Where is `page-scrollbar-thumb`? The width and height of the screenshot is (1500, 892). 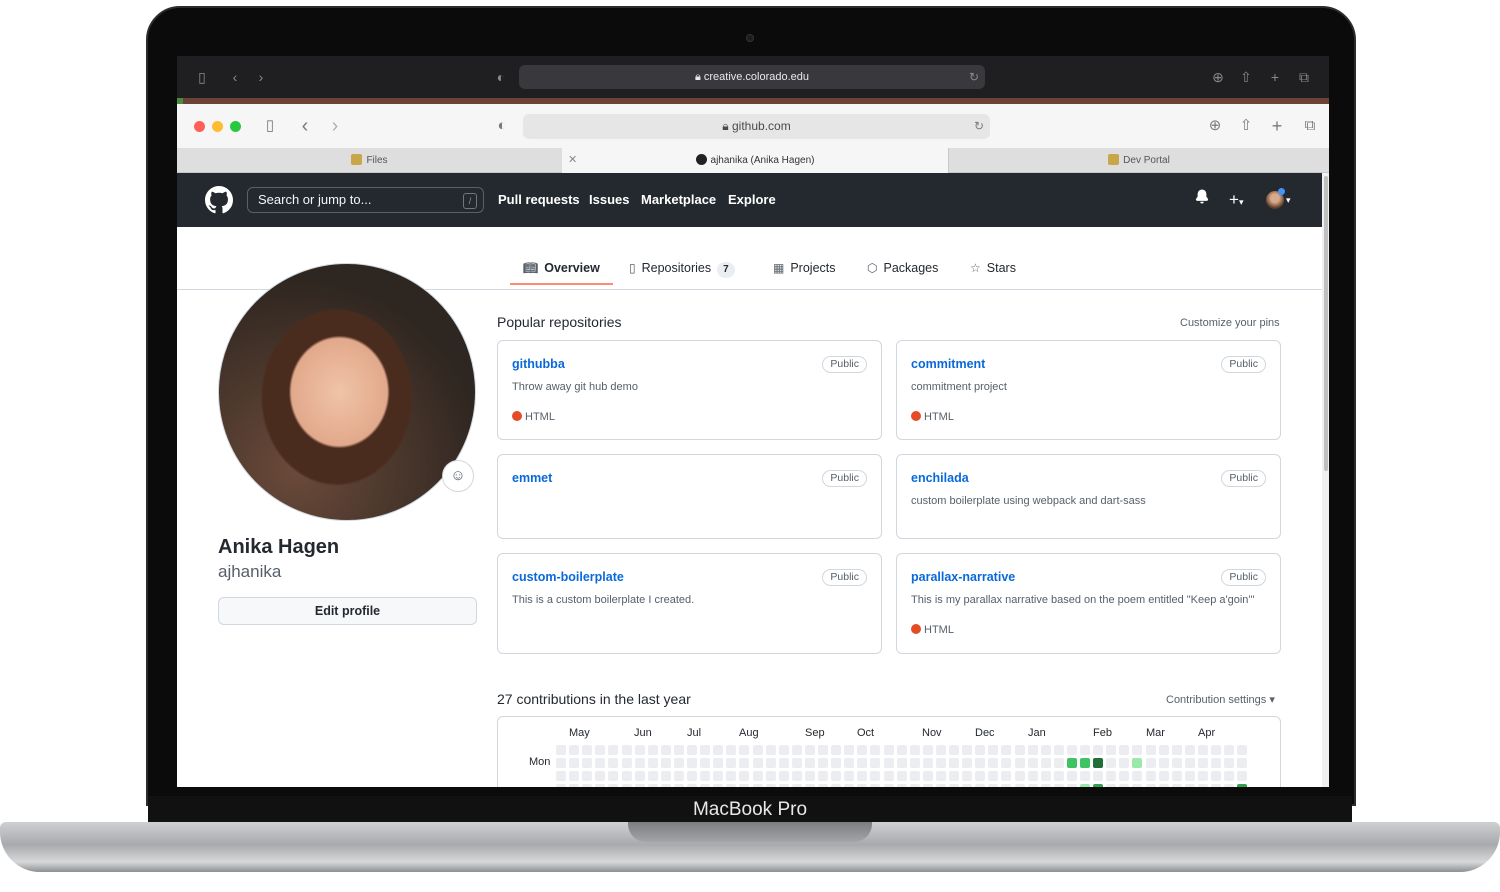
page-scrollbar-thumb is located at coordinates (1326, 323).